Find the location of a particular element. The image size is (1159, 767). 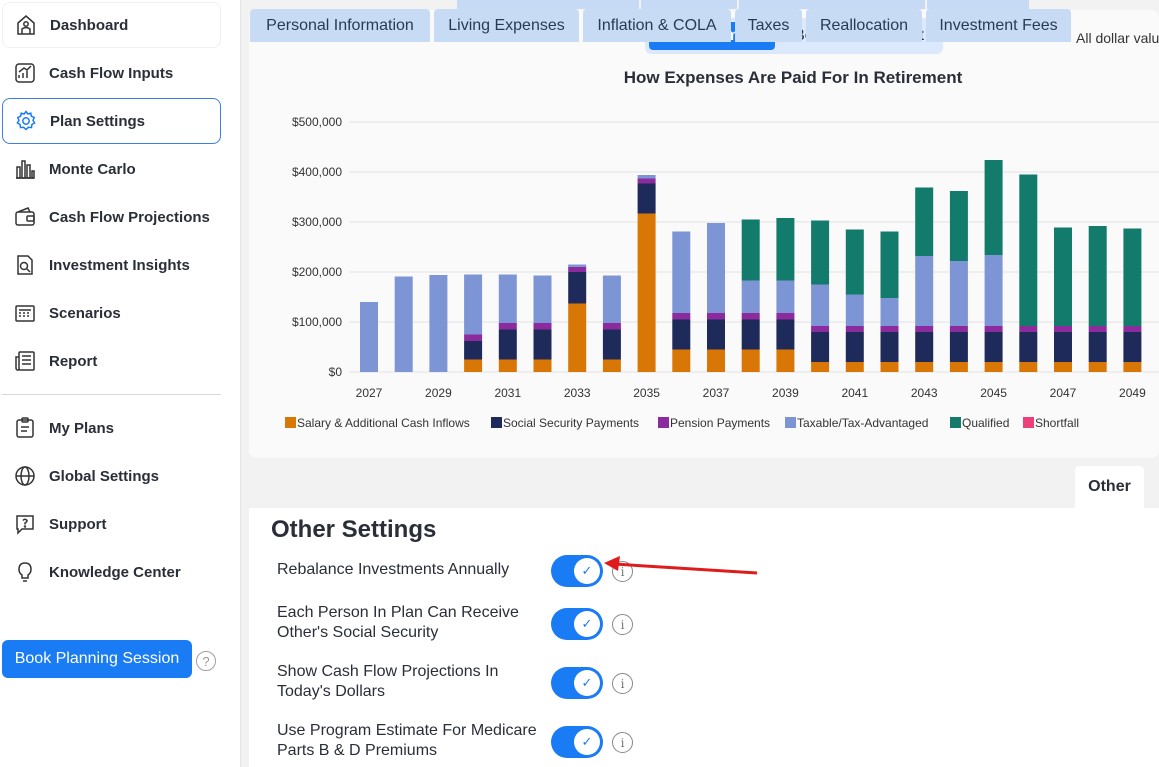

tab-personal-information: Personal Information is located at coordinates (340, 25).